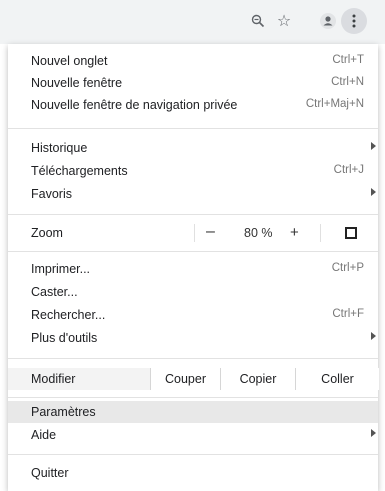 This screenshot has height=491, width=385. I want to click on zoom-level-value: 80 %, so click(258, 233).